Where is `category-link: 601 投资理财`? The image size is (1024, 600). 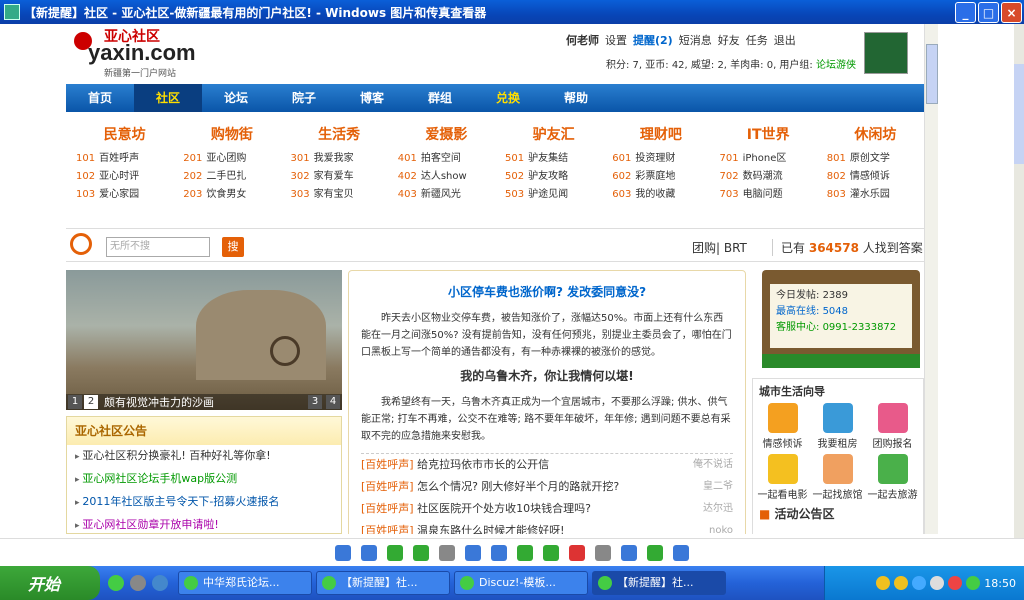 category-link: 601 投资理财 is located at coordinates (660, 159).